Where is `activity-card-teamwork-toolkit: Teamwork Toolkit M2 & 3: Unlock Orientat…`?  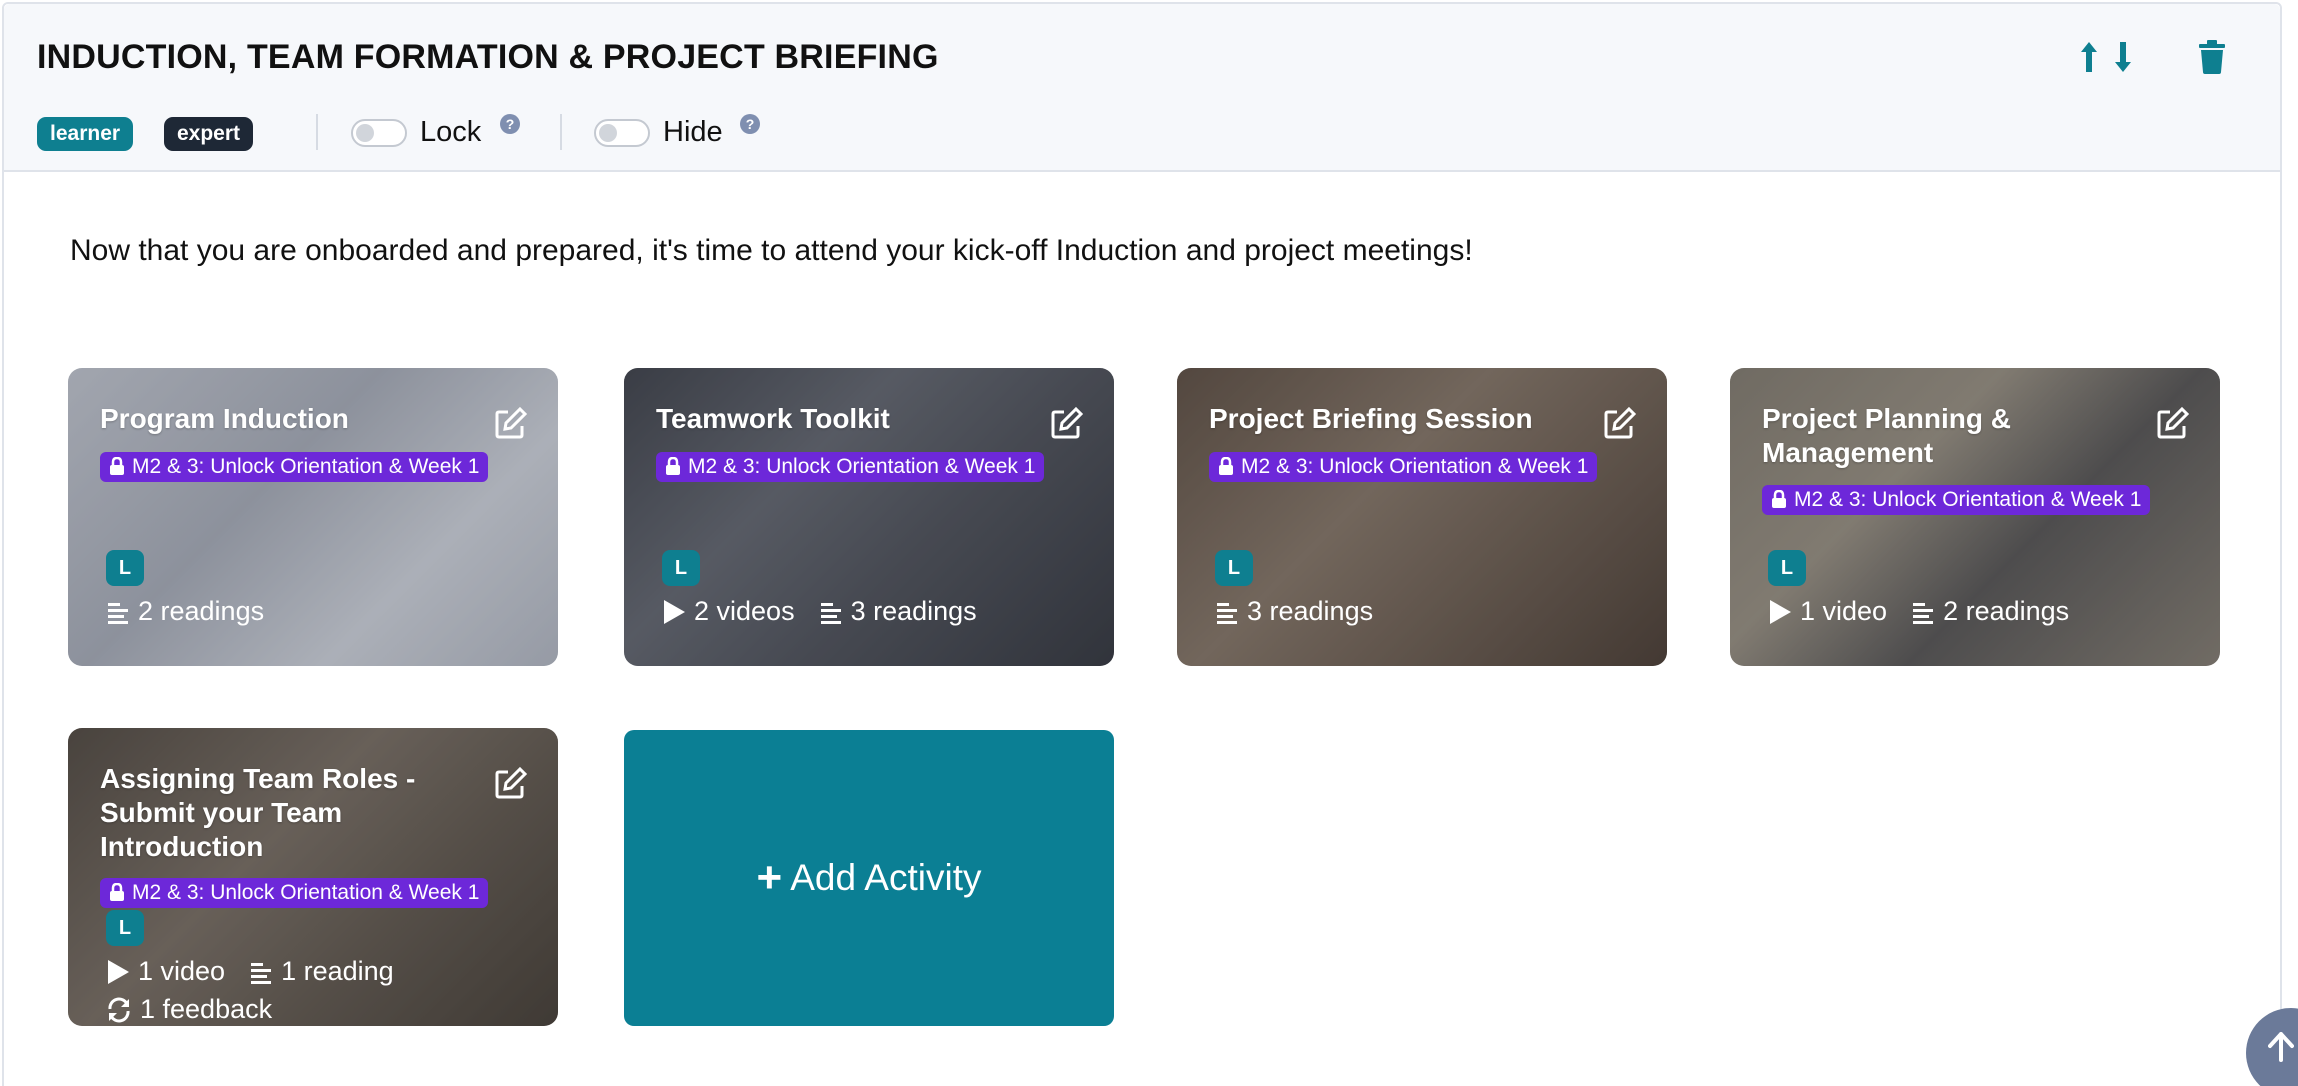
activity-card-teamwork-toolkit: Teamwork Toolkit M2 & 3: Unlock Orientat… is located at coordinates (869, 517).